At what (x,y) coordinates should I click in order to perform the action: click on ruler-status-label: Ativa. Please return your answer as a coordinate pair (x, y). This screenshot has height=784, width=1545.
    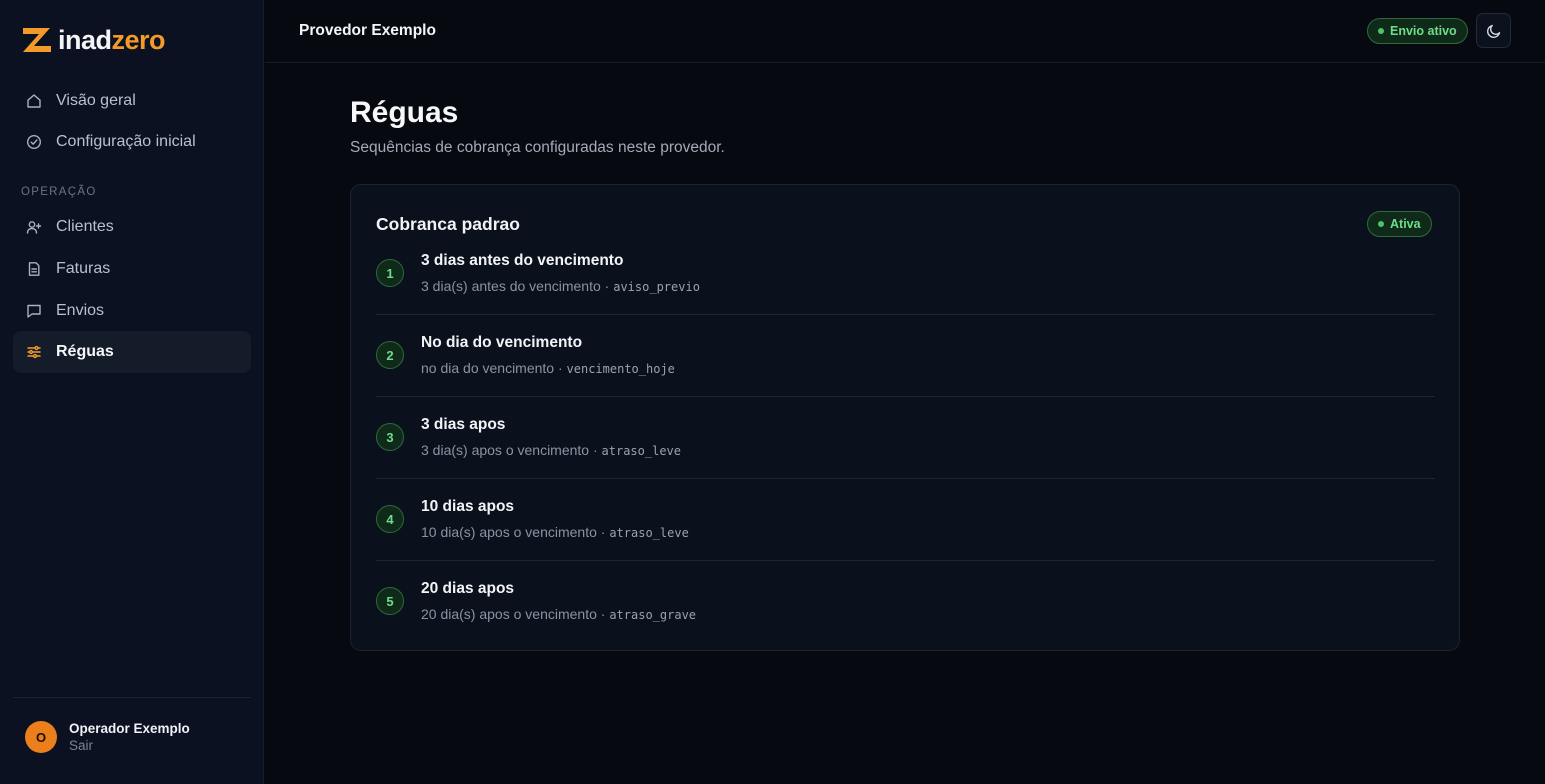
    Looking at the image, I should click on (1405, 224).